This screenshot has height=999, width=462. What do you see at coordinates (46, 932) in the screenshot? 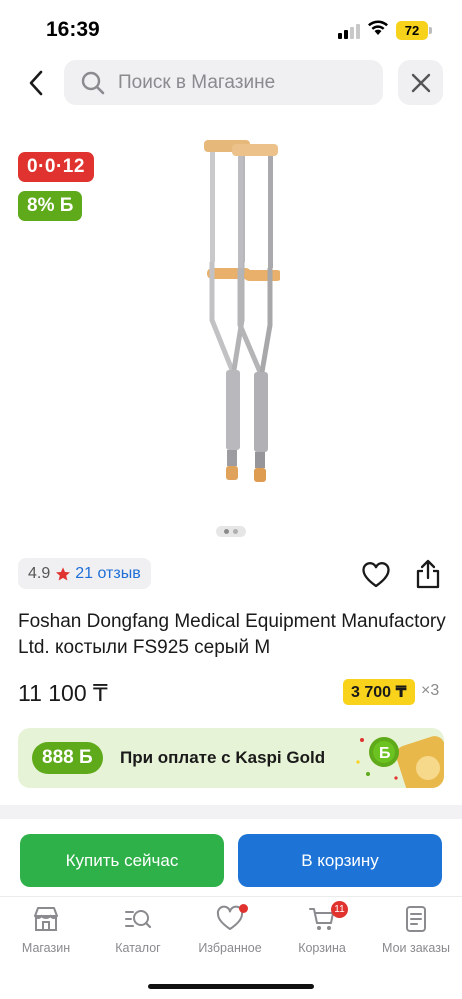
I see `tab-store: Магазин` at bounding box center [46, 932].